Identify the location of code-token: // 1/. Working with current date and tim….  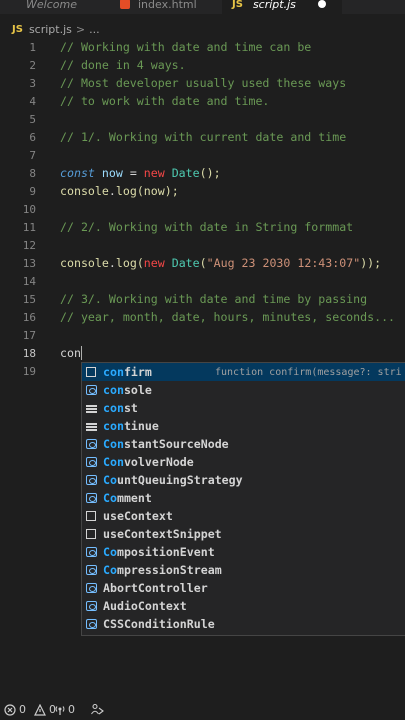
(203, 137).